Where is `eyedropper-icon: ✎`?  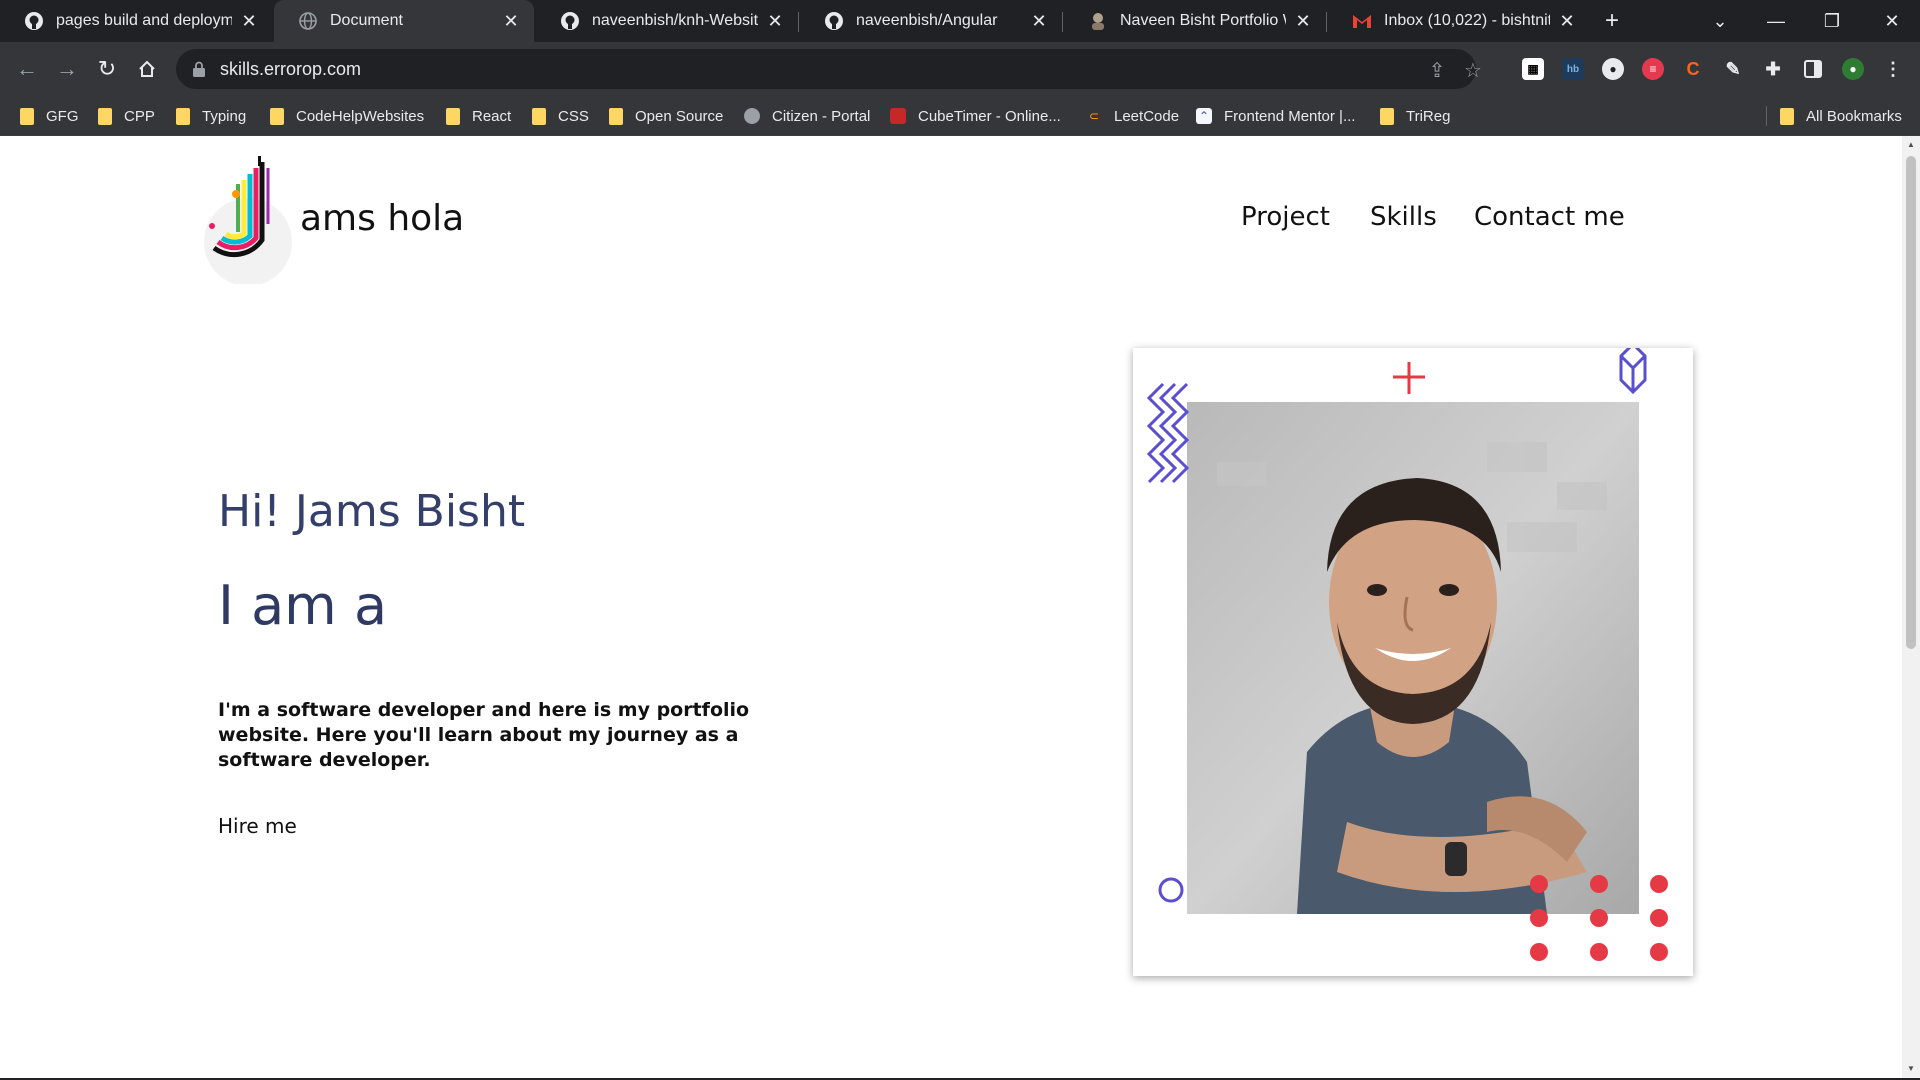 eyedropper-icon: ✎ is located at coordinates (1733, 69).